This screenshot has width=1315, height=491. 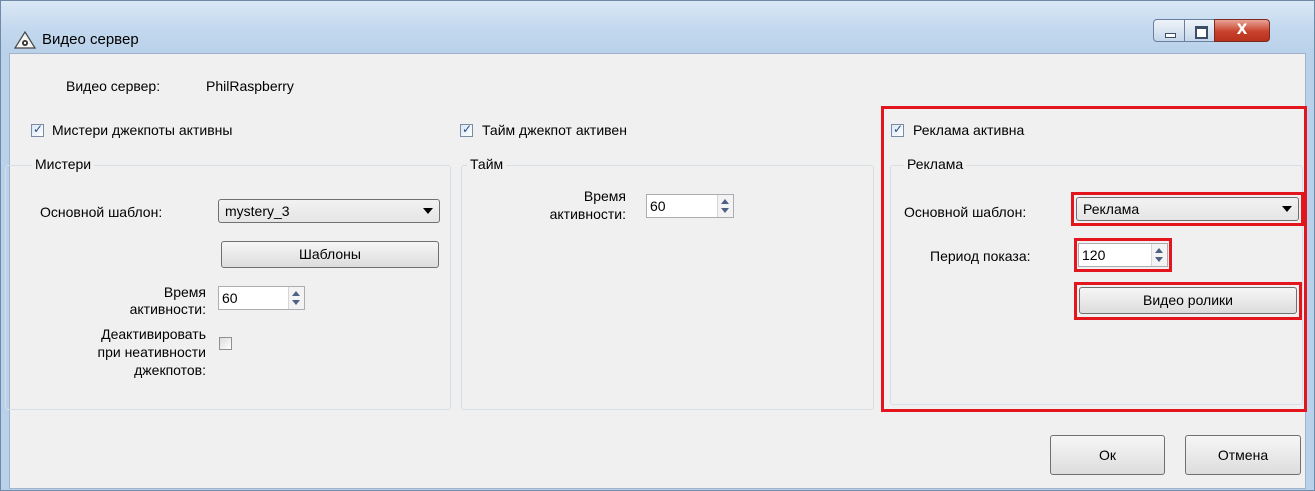 What do you see at coordinates (225, 343) in the screenshot?
I see `deactivate-checkbox` at bounding box center [225, 343].